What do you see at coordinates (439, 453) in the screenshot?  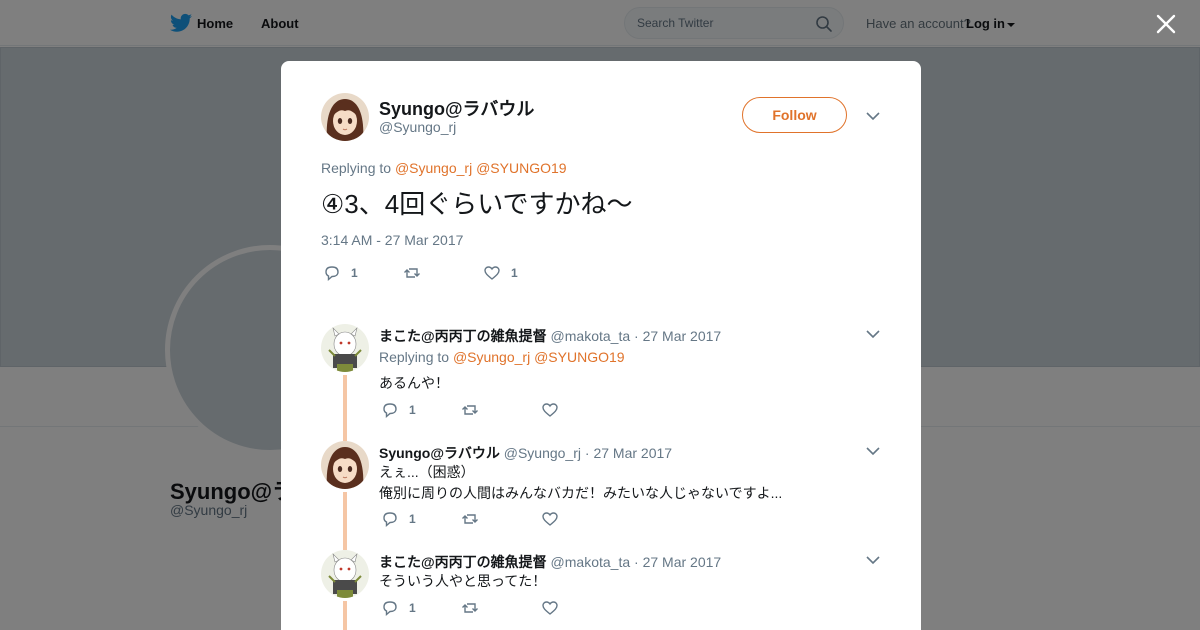 I see `reply-author-name: Syungo@ラバウル` at bounding box center [439, 453].